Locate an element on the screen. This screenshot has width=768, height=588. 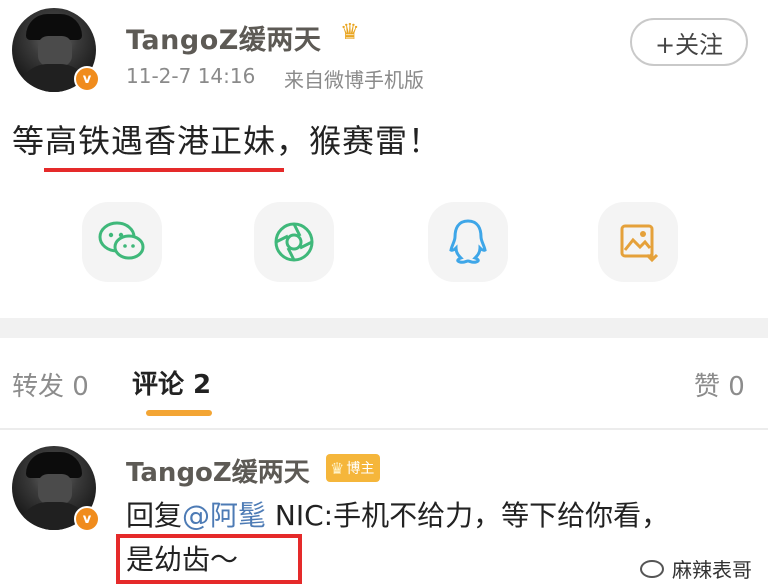
share-wechat-button is located at coordinates (122, 242).